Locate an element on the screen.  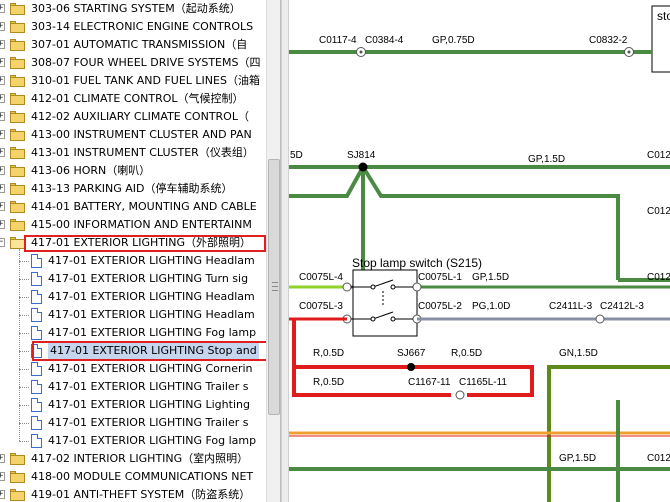
tree-scrollbar is located at coordinates (273, 251).